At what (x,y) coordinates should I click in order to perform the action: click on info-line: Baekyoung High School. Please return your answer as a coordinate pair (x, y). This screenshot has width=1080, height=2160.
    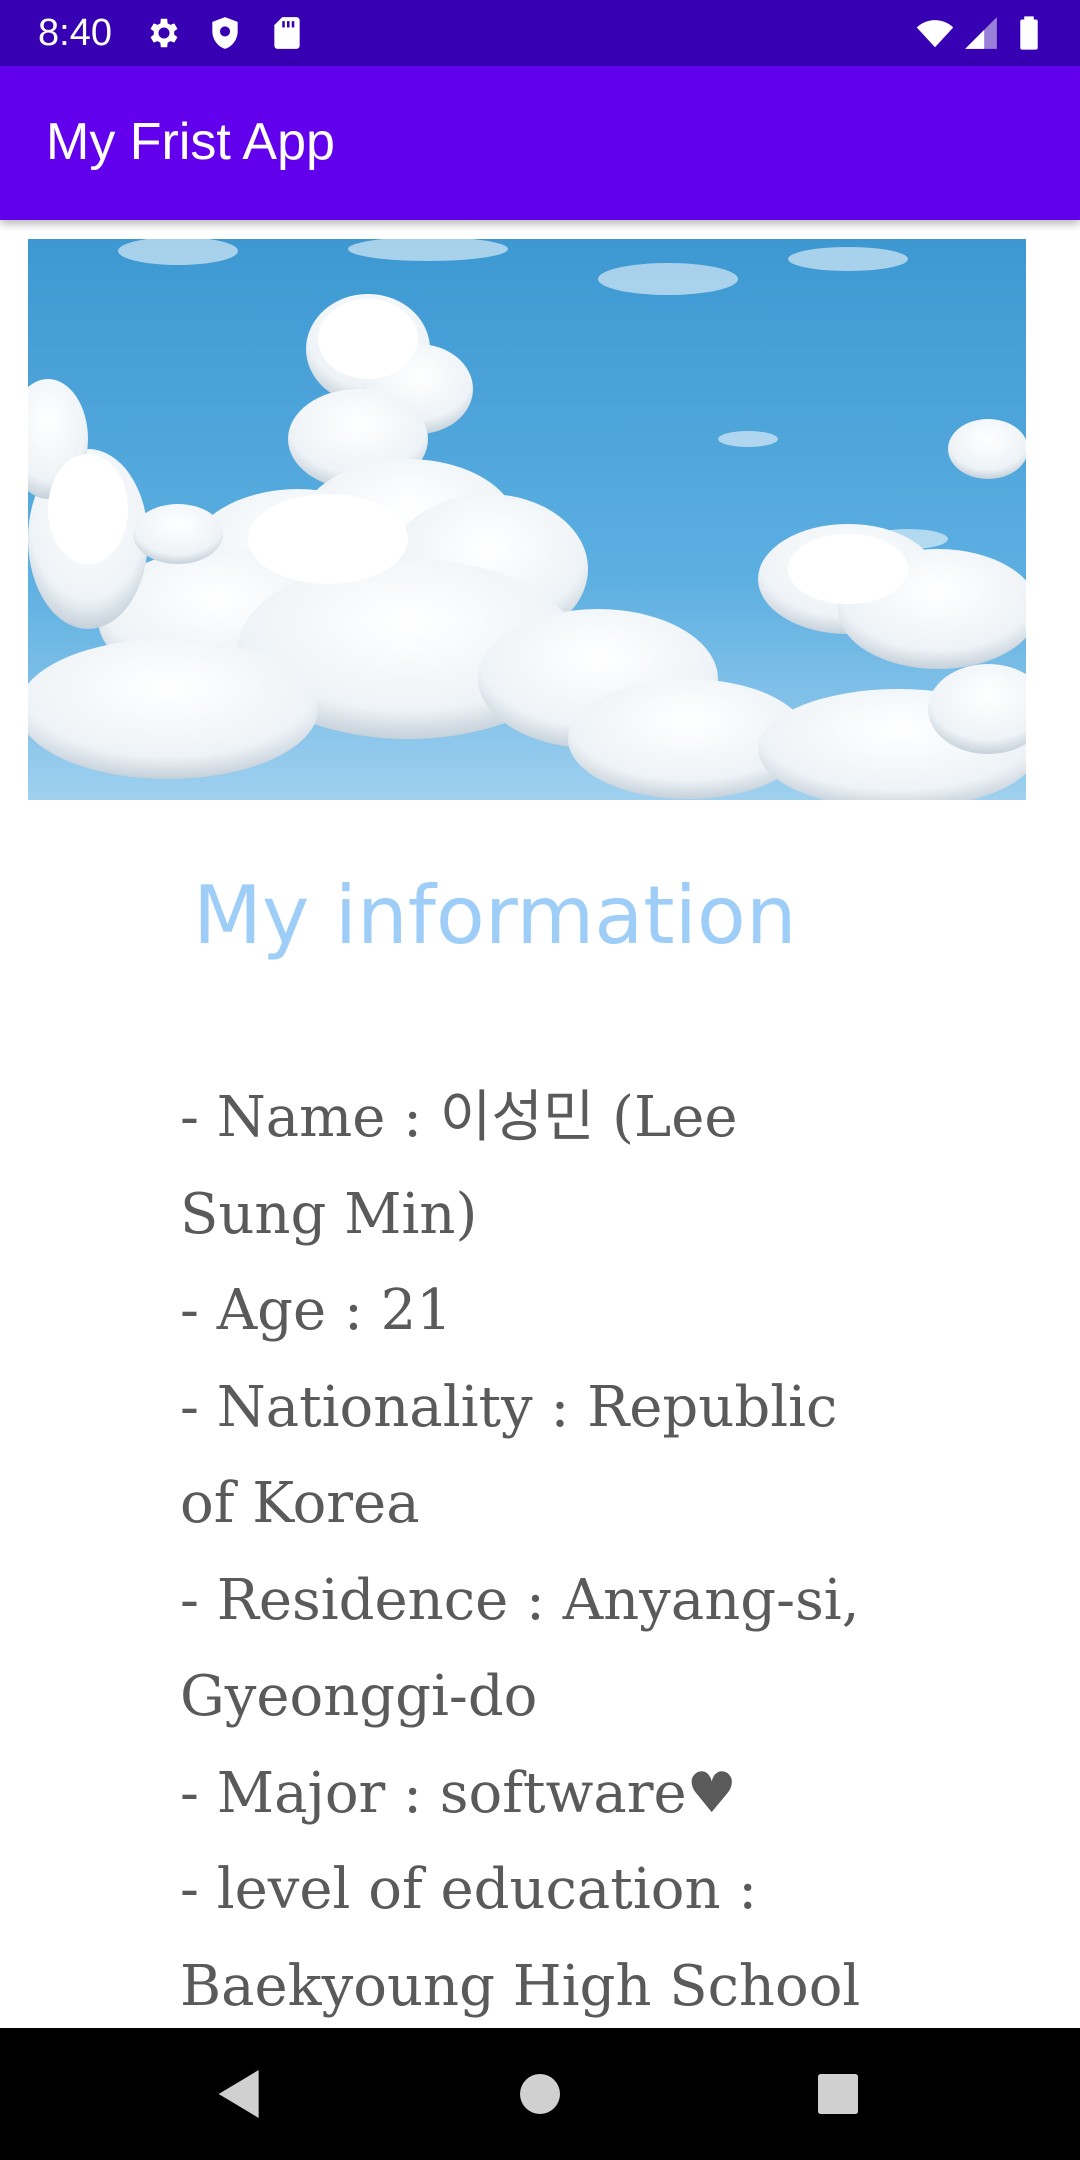
    Looking at the image, I should click on (520, 1986).